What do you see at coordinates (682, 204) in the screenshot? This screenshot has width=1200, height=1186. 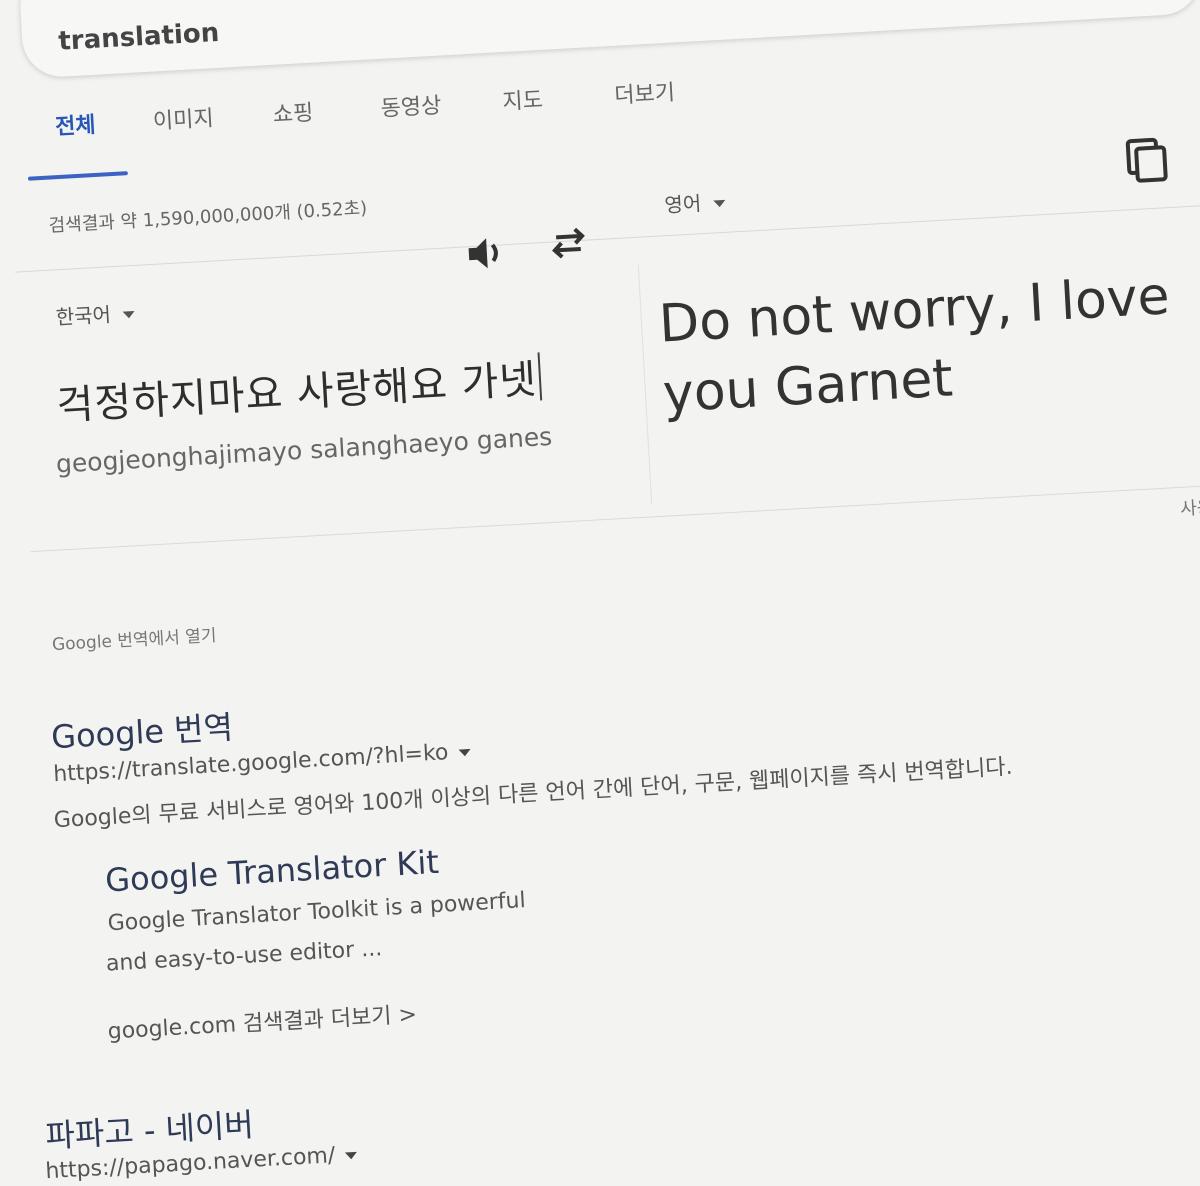 I see `target-language-label: 영어` at bounding box center [682, 204].